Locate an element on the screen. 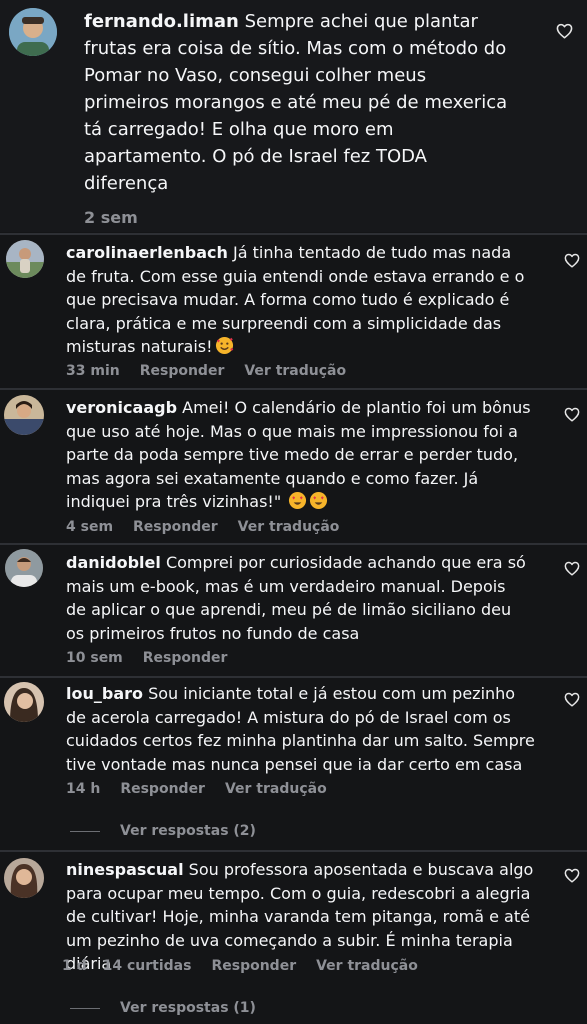 This screenshot has width=587, height=1024. comment-meta: 1 d 14 curtidas Responder Ver tradução is located at coordinates (240, 966).